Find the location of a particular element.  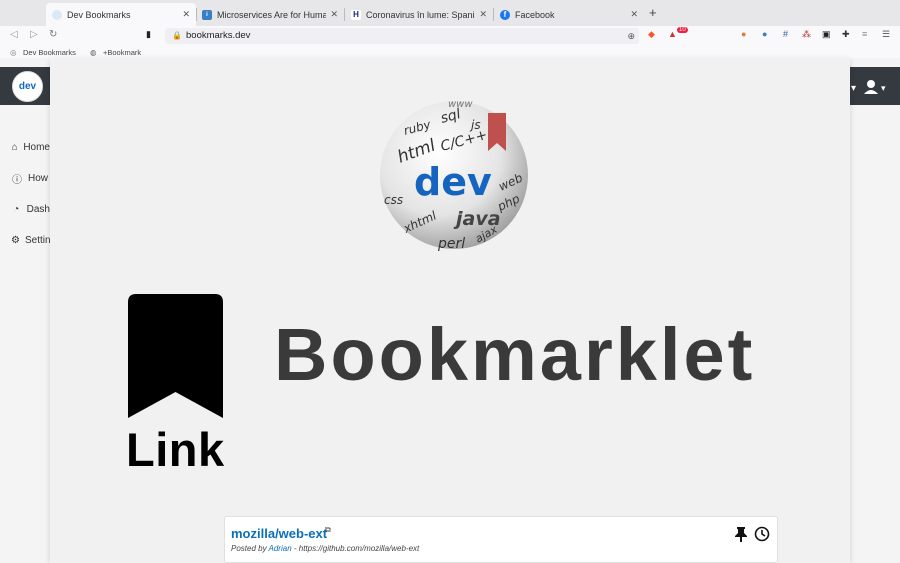

sidebar-item-home: ⌂ Home is located at coordinates (25, 147).